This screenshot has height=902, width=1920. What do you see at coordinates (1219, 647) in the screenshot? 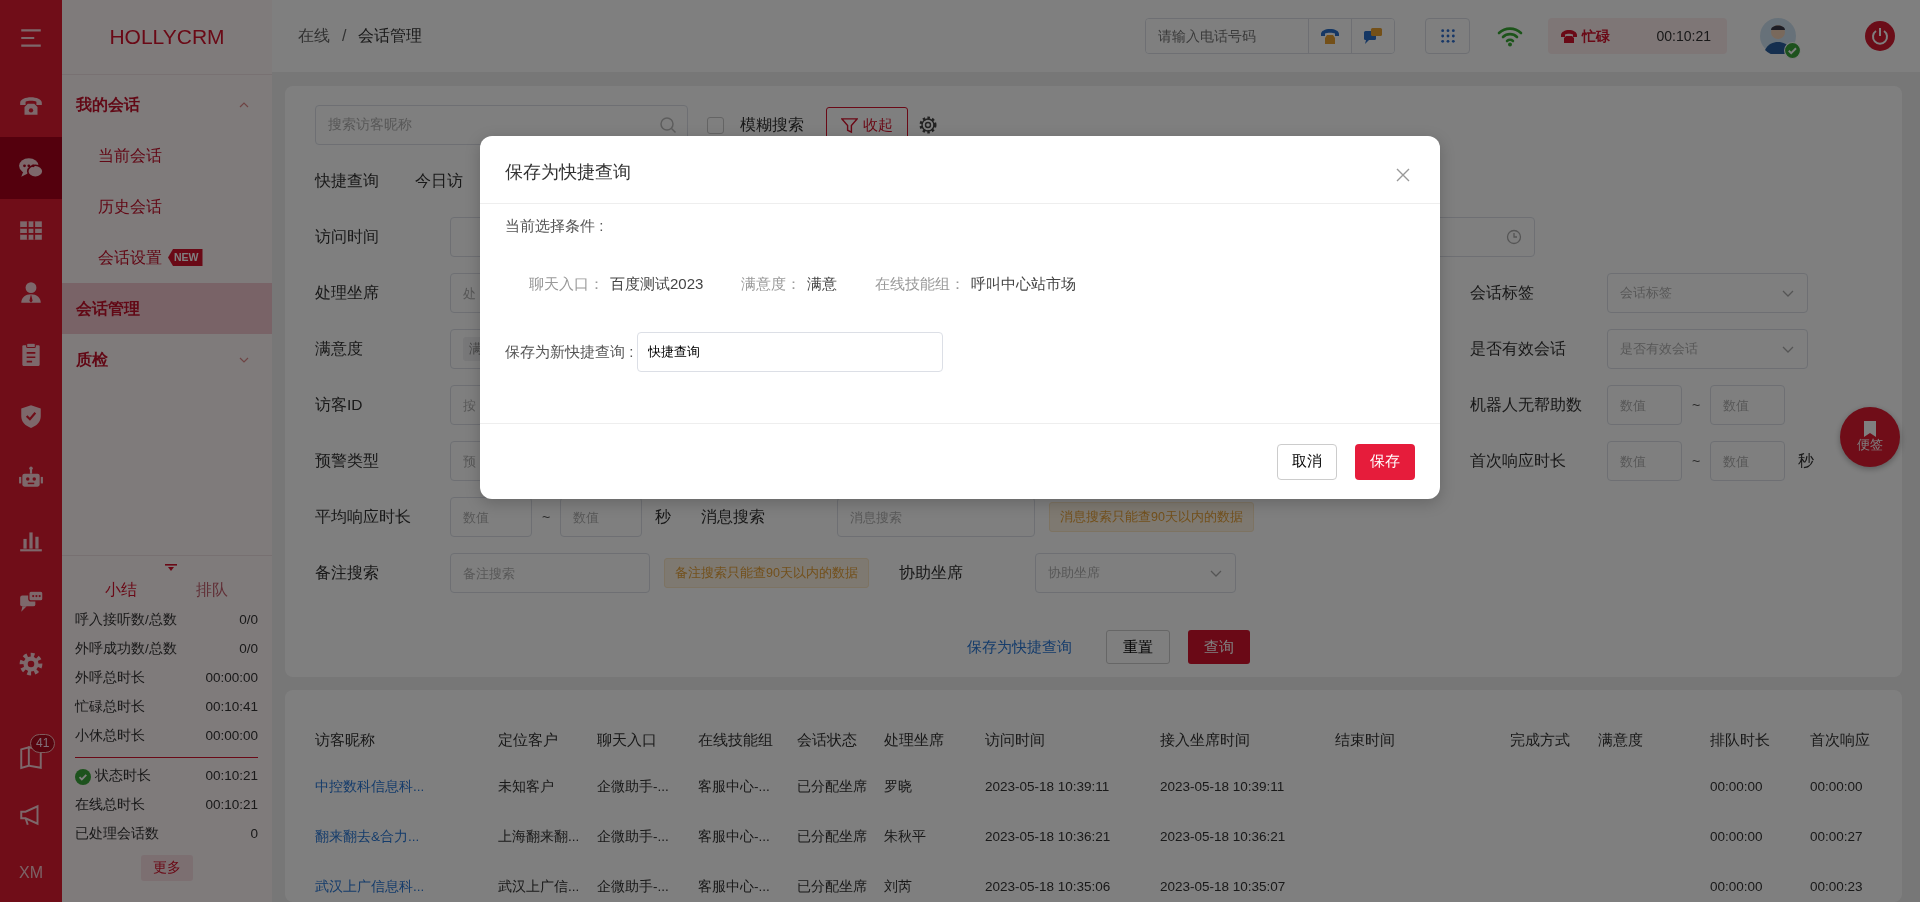
I see `query-button: 查询` at bounding box center [1219, 647].